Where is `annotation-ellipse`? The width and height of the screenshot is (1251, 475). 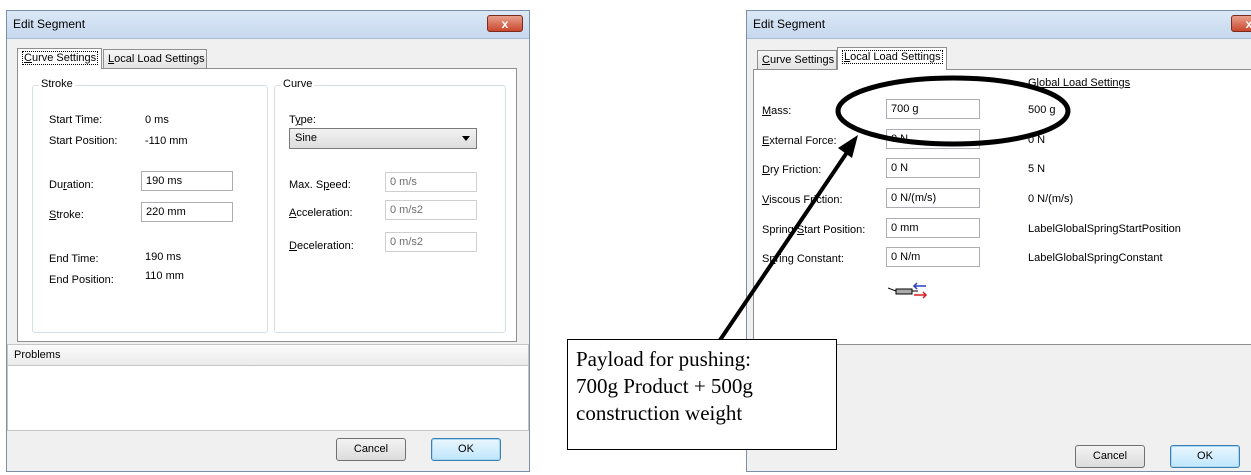
annotation-ellipse is located at coordinates (953, 111).